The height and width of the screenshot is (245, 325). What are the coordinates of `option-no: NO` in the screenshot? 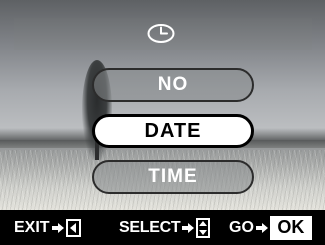 It's located at (173, 85).